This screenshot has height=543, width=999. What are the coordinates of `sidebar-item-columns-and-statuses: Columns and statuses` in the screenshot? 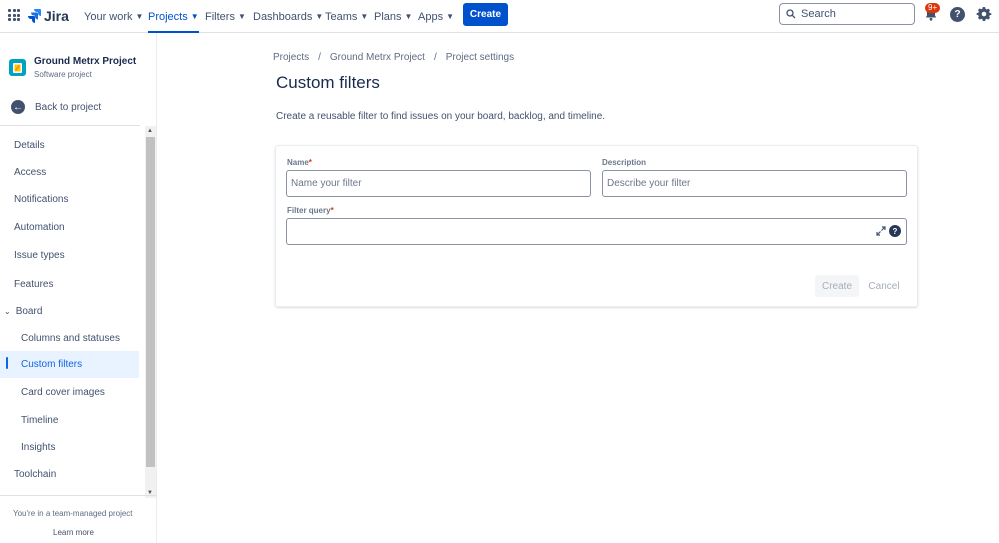 It's located at (69, 338).